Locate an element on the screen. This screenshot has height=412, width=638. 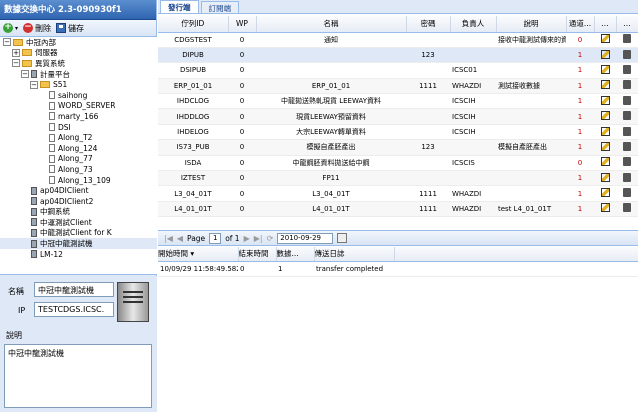
tree-node: Along_73 is located at coordinates (78, 169).